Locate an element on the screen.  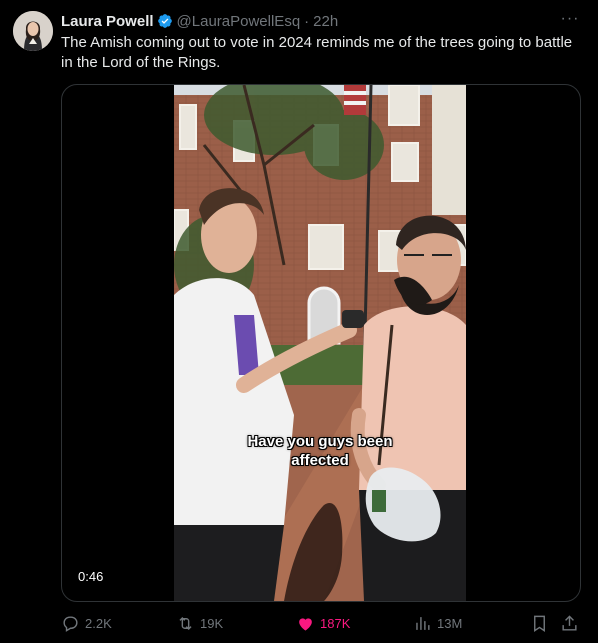
share-icon is located at coordinates (569, 623).